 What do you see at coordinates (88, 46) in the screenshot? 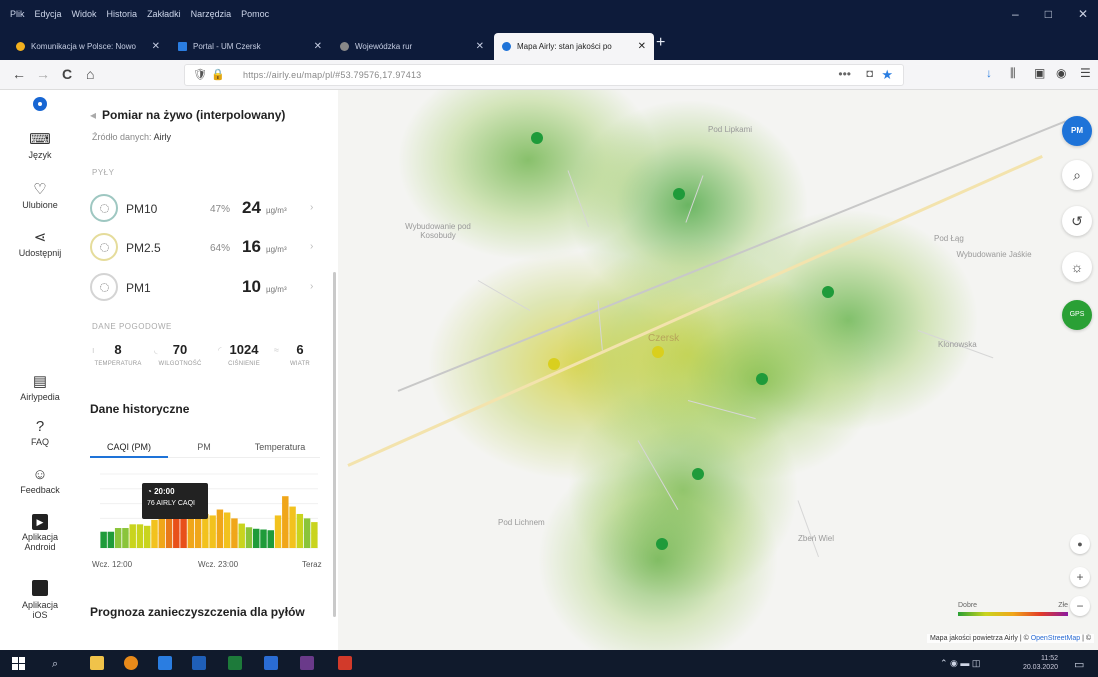
I see `tab-0: Komunikacja w Polsce: Nowo ✕` at bounding box center [88, 46].